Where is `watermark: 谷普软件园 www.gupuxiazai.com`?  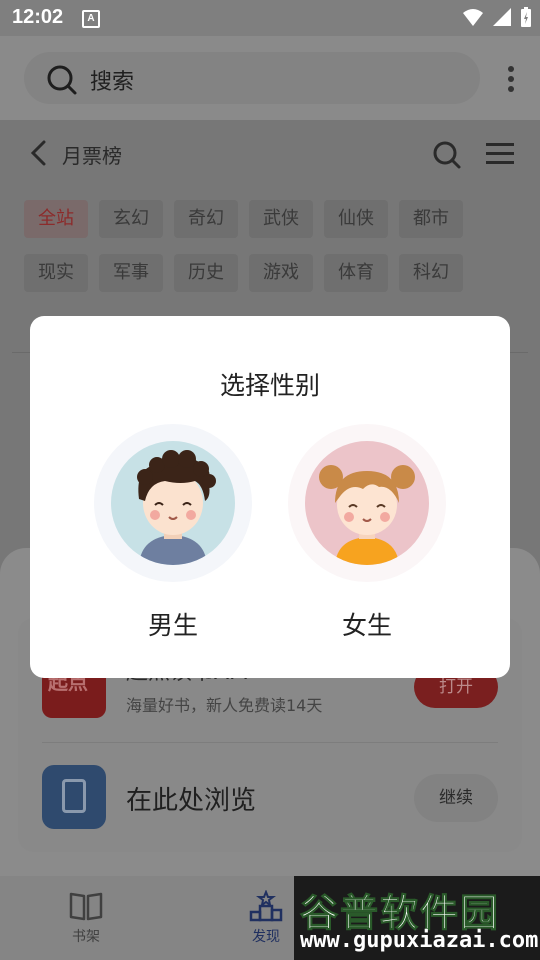 watermark: 谷普软件园 www.gupuxiazai.com is located at coordinates (417, 918).